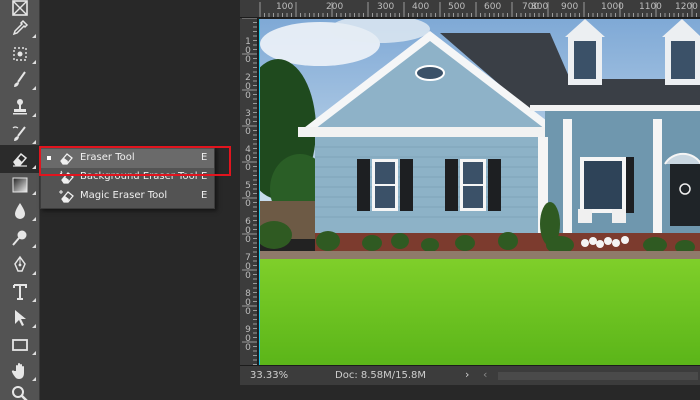  What do you see at coordinates (467, 374) in the screenshot?
I see `status-menu-arrow: ›` at bounding box center [467, 374].